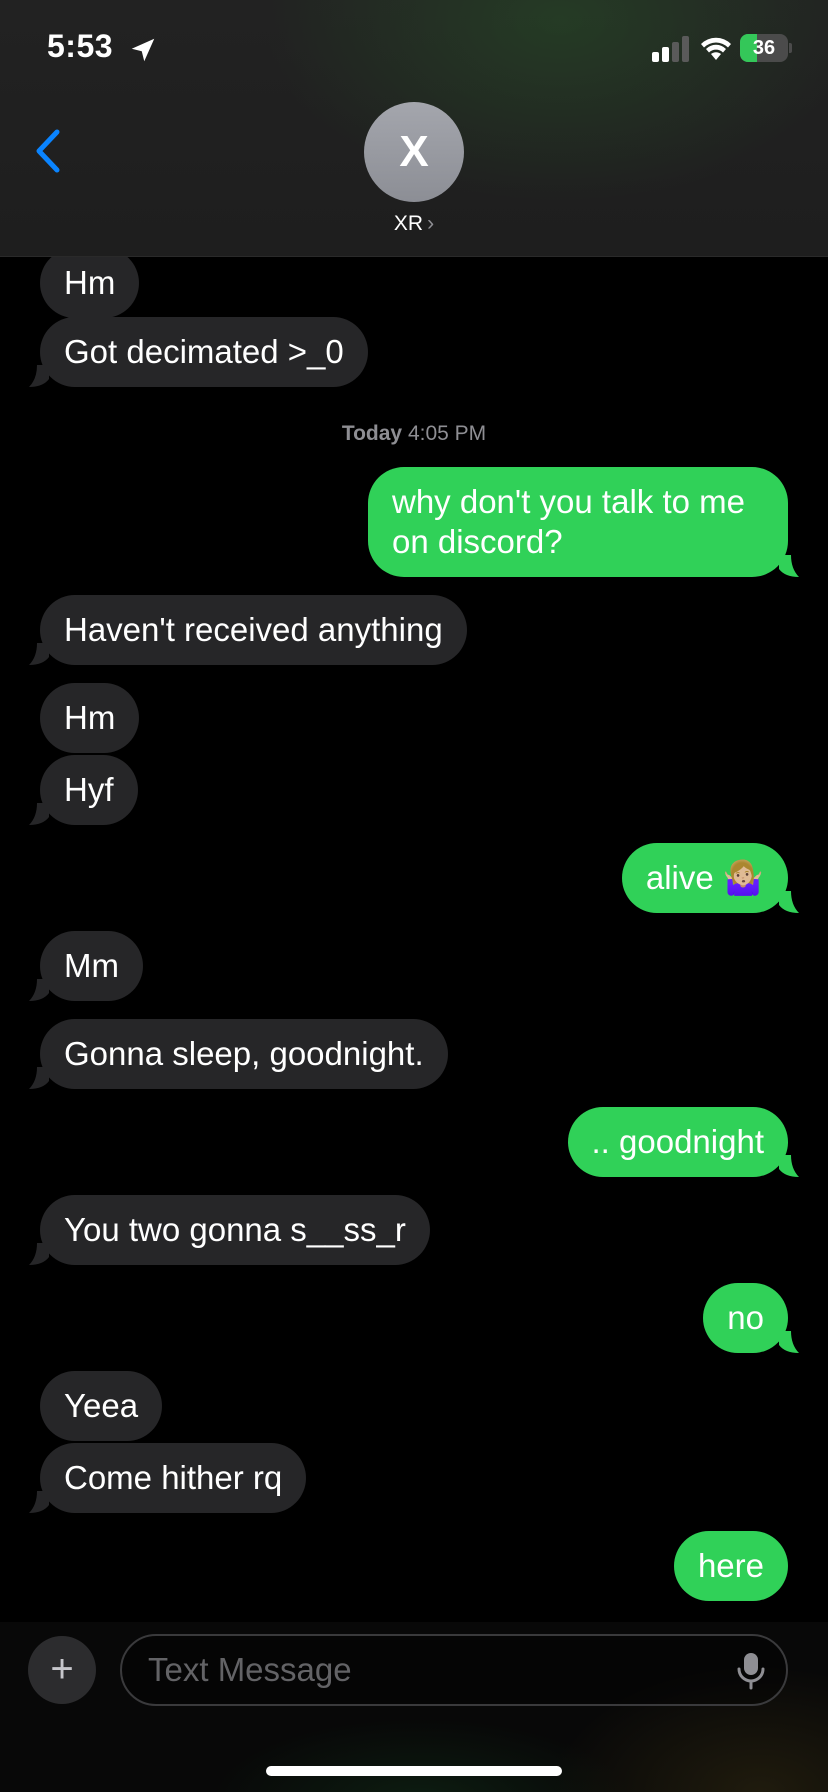 This screenshot has width=828, height=1792. What do you see at coordinates (101, 1406) in the screenshot?
I see `message-incoming: Yeea` at bounding box center [101, 1406].